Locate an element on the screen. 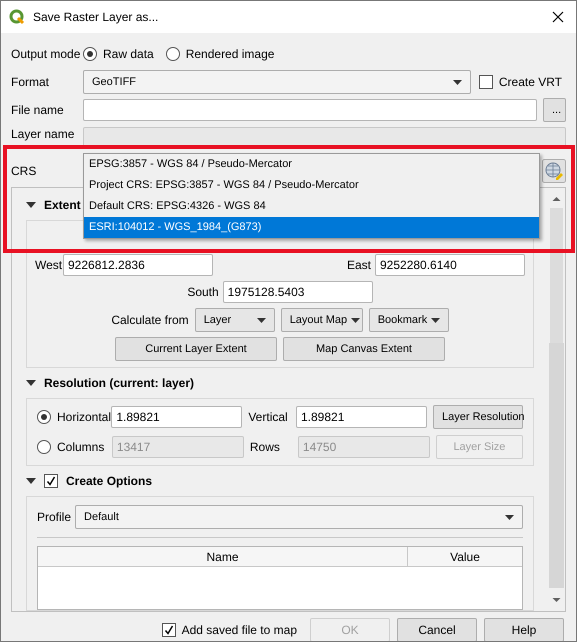  column-header: Name is located at coordinates (223, 556).